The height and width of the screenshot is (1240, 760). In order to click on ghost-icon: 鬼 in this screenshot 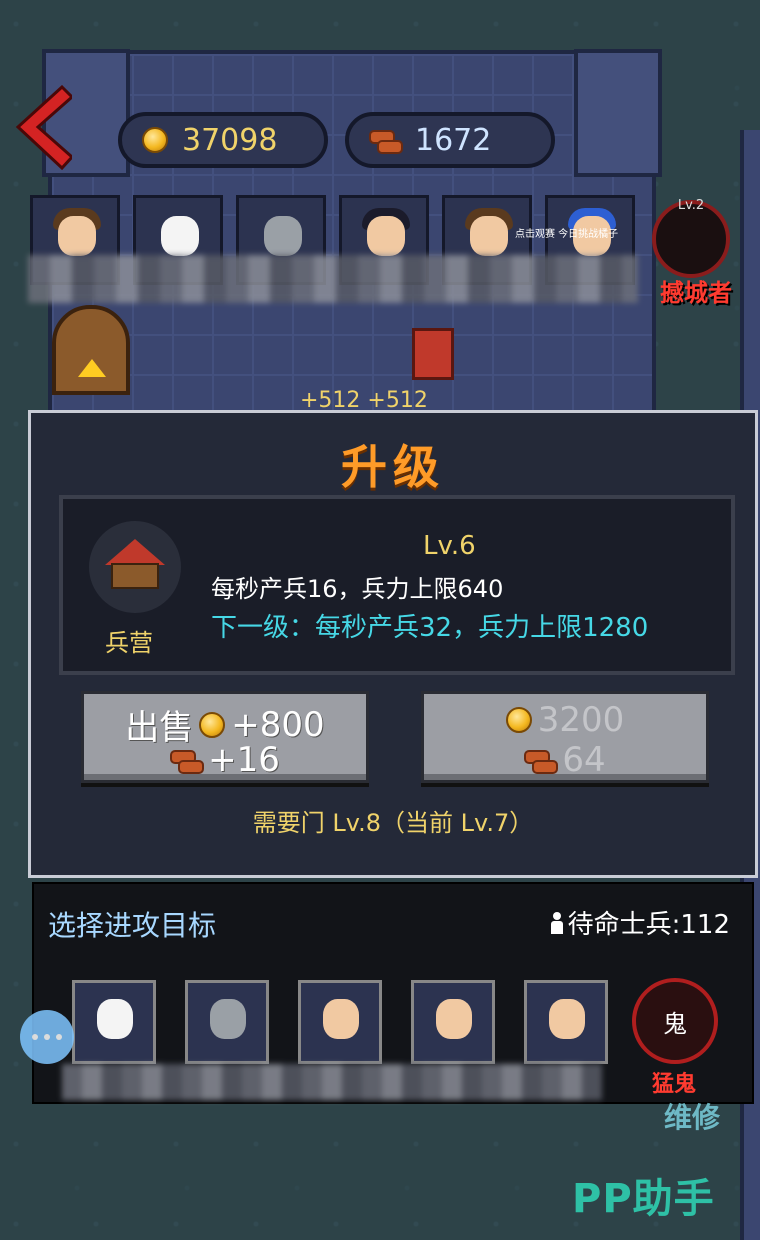, I will do `click(675, 1023)`.